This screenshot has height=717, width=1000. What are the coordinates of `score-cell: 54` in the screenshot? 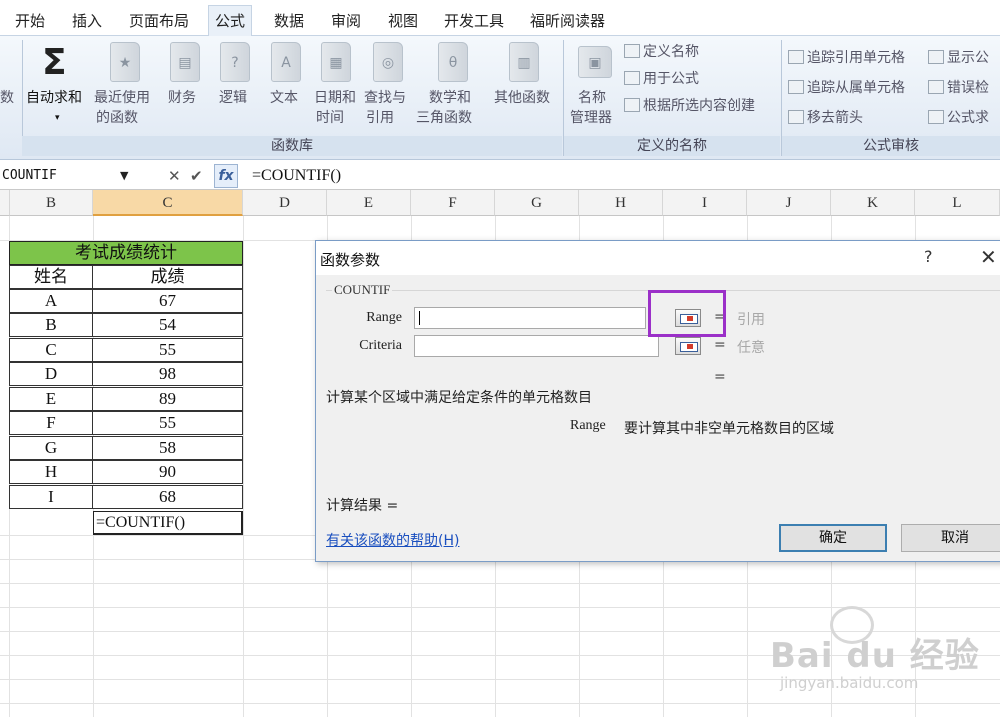 It's located at (167, 325).